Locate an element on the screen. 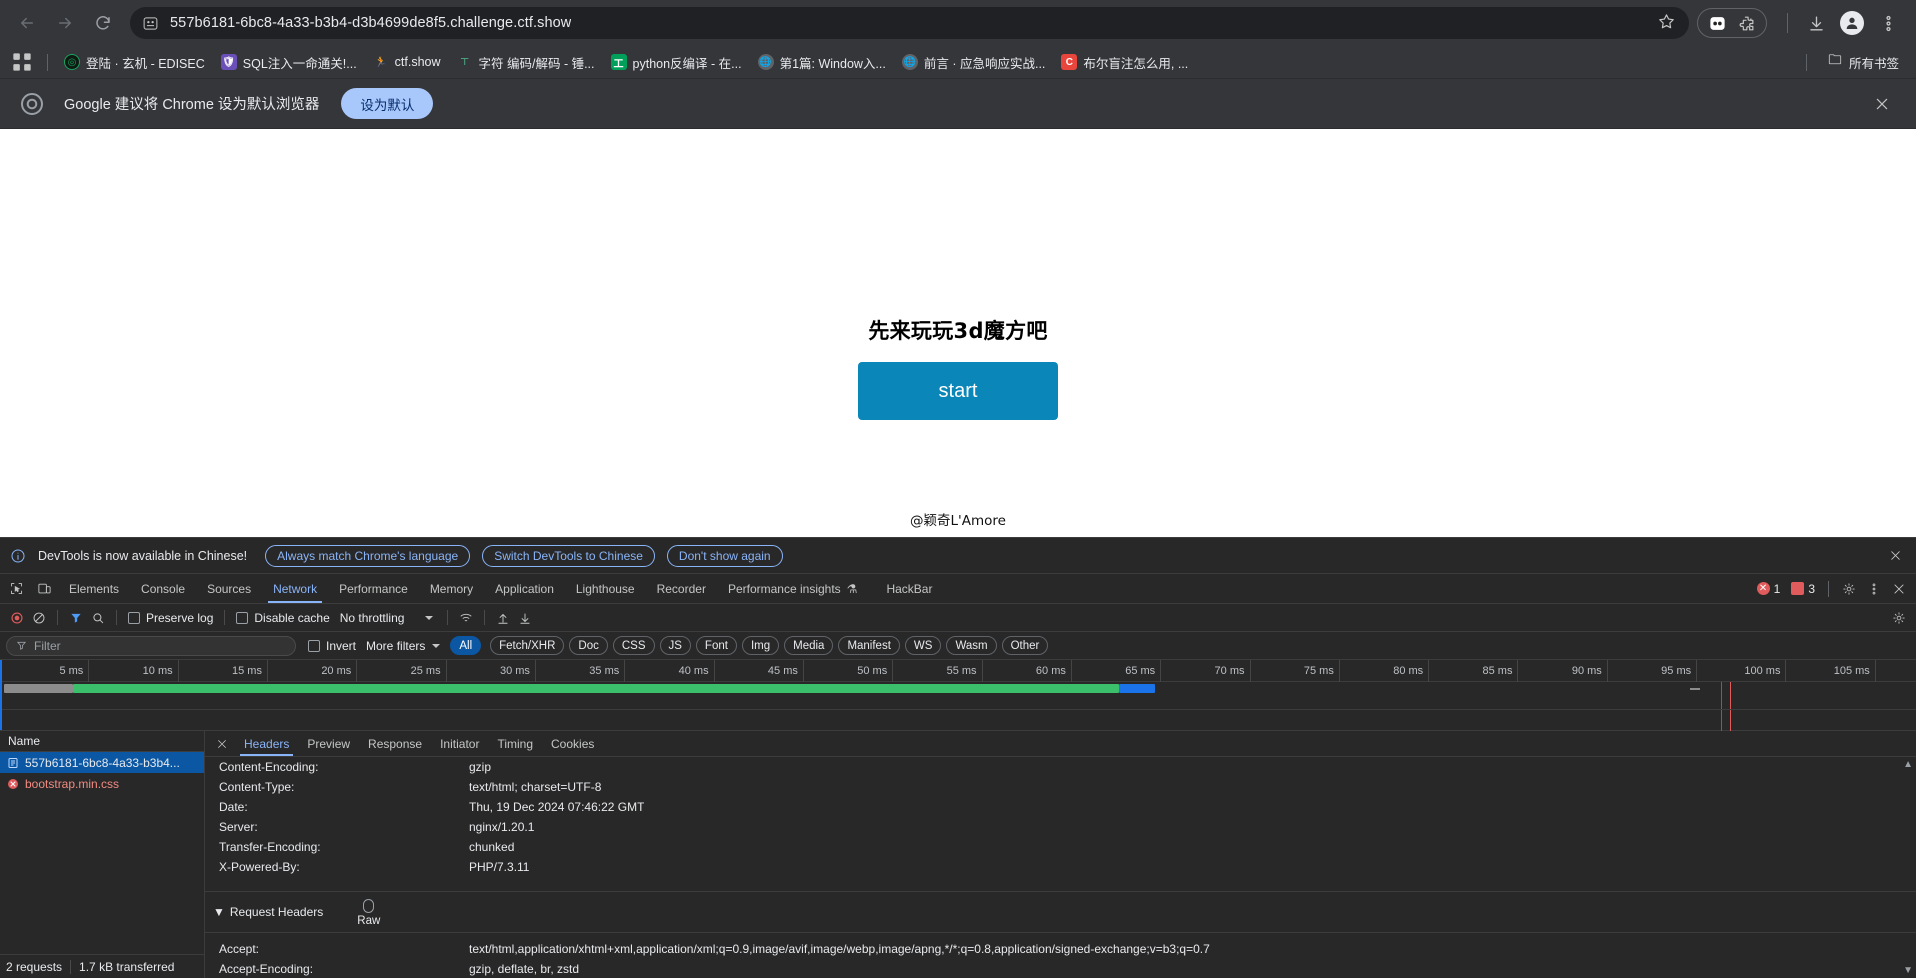 This screenshot has width=1916, height=978. filter-type-font: Font is located at coordinates (716, 645).